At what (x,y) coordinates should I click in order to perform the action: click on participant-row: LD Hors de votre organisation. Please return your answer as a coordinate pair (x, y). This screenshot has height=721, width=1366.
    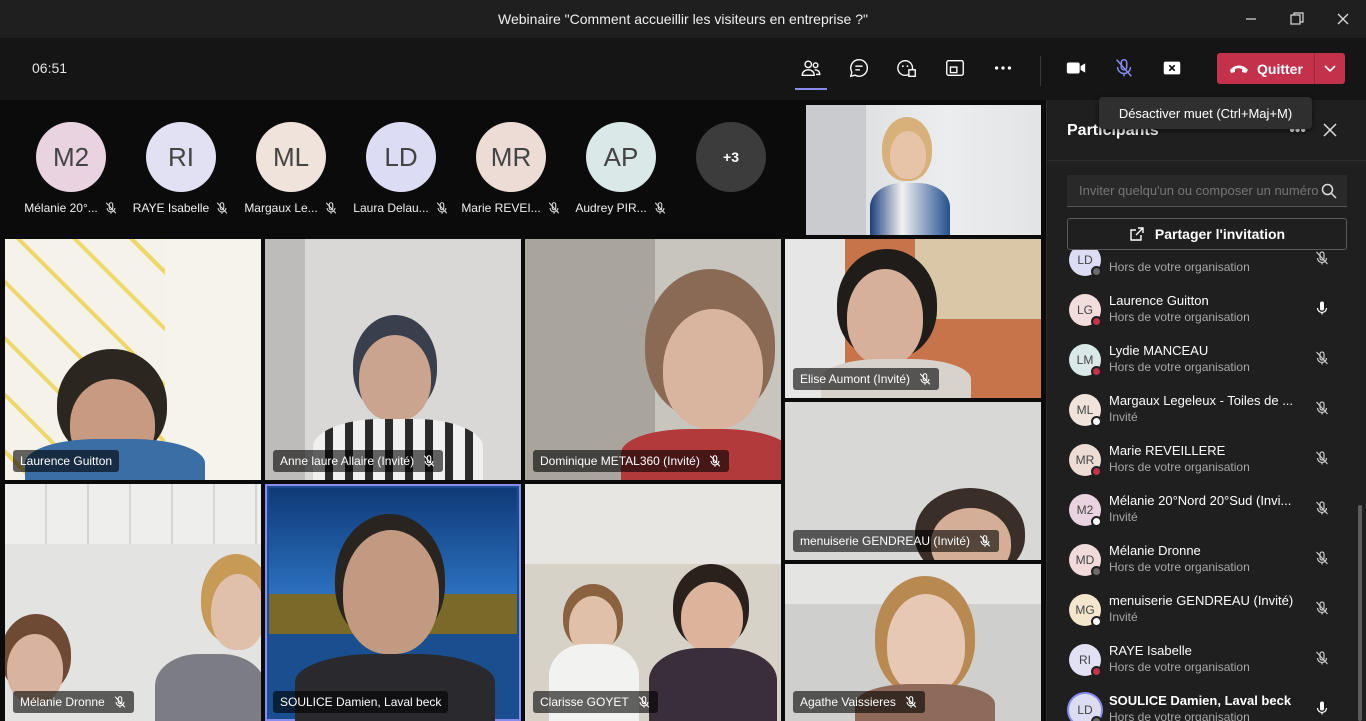
    Looking at the image, I should click on (1212, 268).